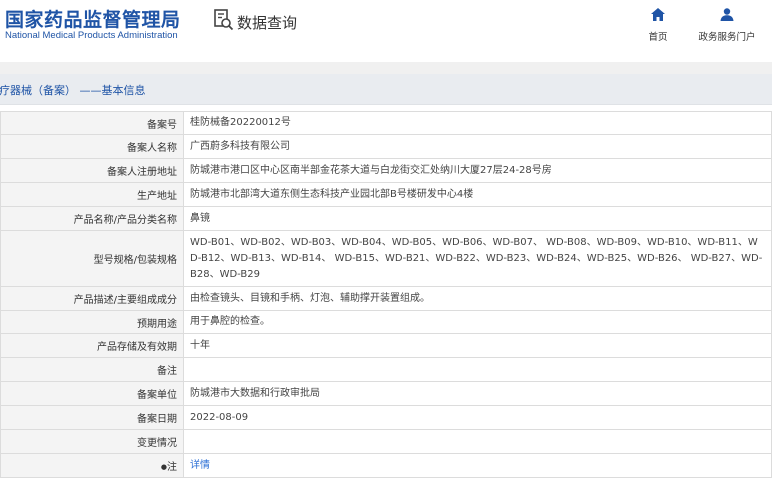 The image size is (772, 484). What do you see at coordinates (92, 123) in the screenshot?
I see `field-label: 备案号` at bounding box center [92, 123].